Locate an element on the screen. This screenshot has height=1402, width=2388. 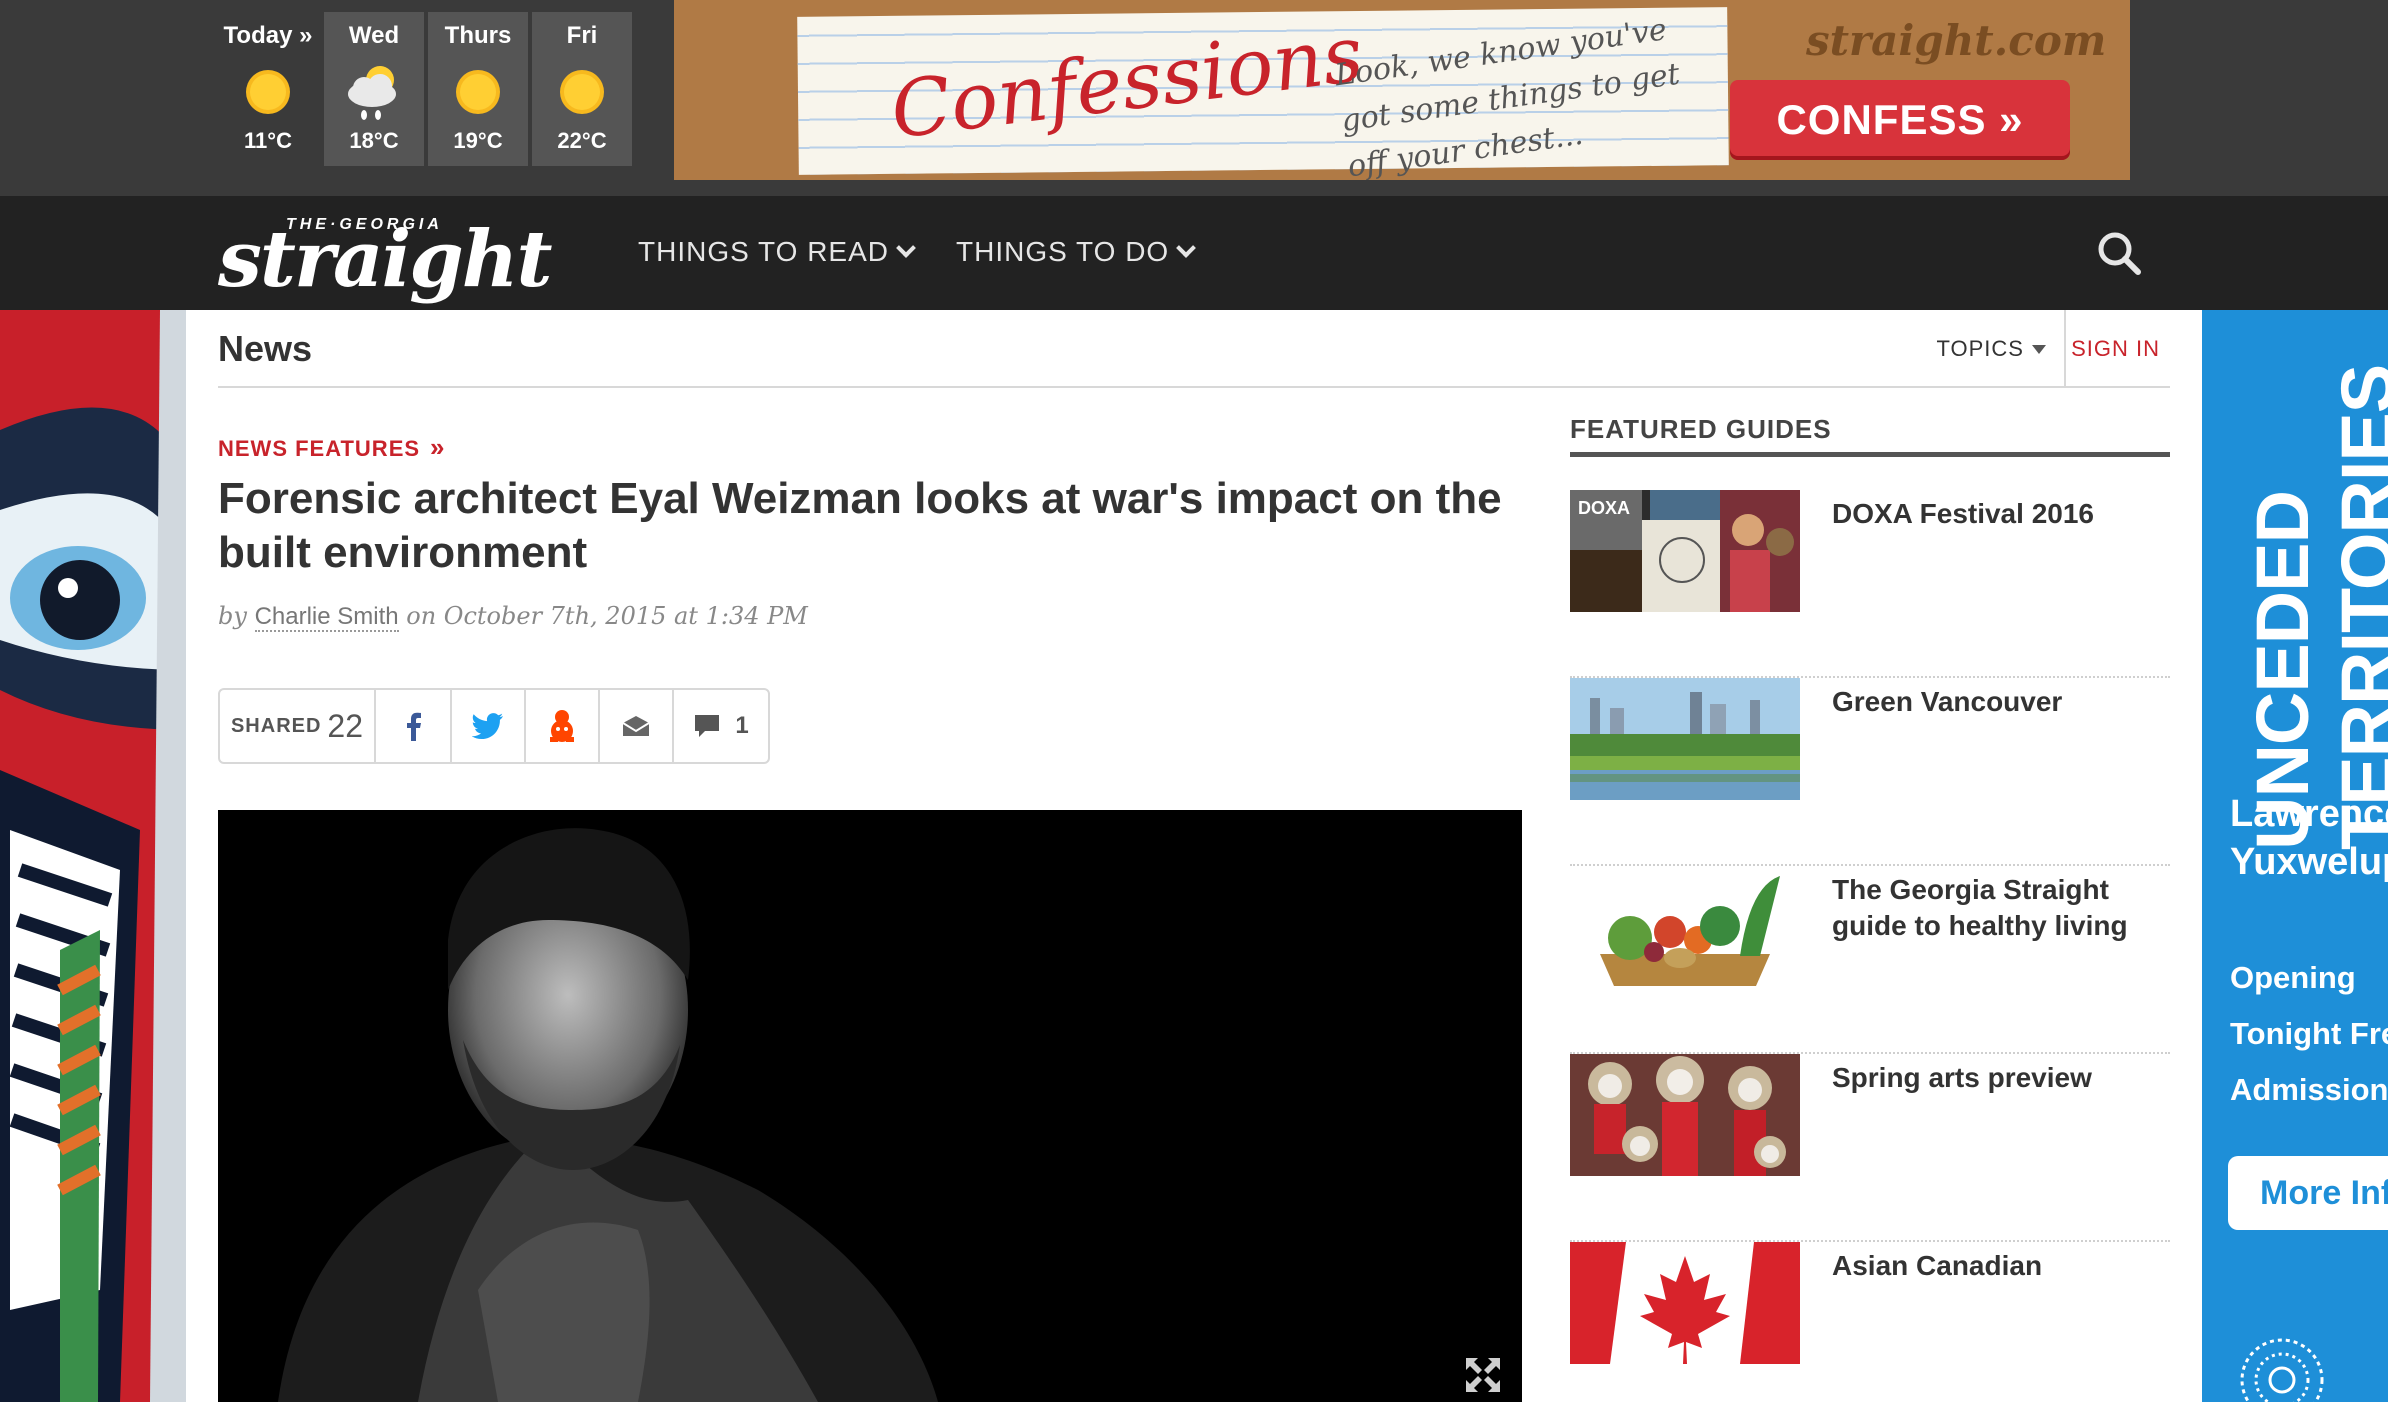
confess-button: CONFESS » is located at coordinates (1900, 120).